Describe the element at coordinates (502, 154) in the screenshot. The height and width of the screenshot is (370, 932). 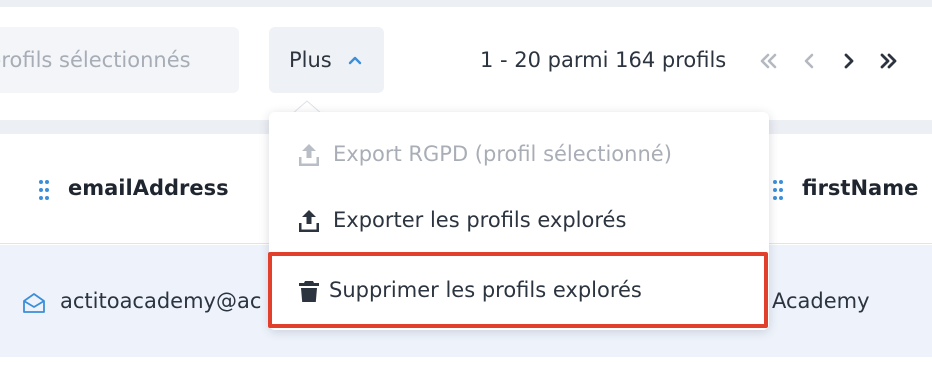
I see `menu-item-label: Export RGPD (profil sélectionné)` at that location.